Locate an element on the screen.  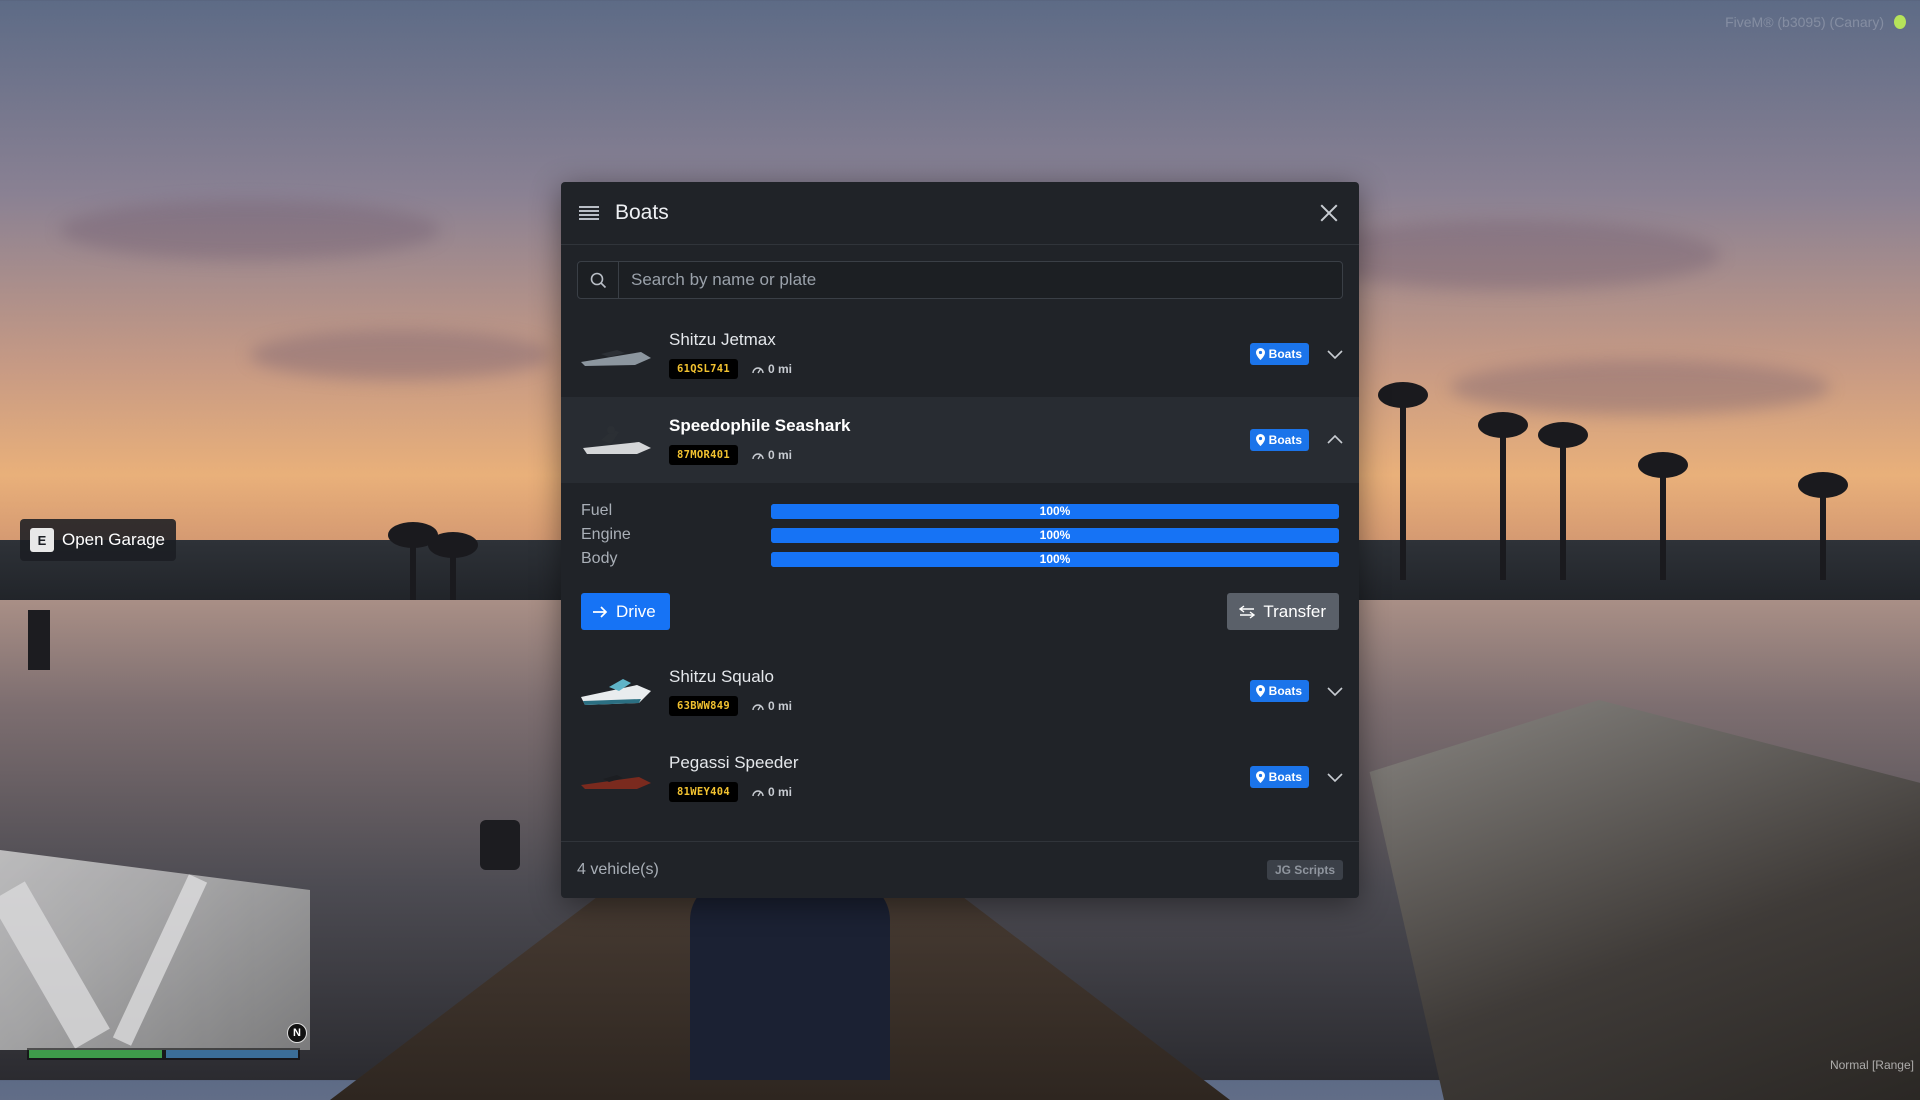
panel-title: Boats is located at coordinates (642, 212).